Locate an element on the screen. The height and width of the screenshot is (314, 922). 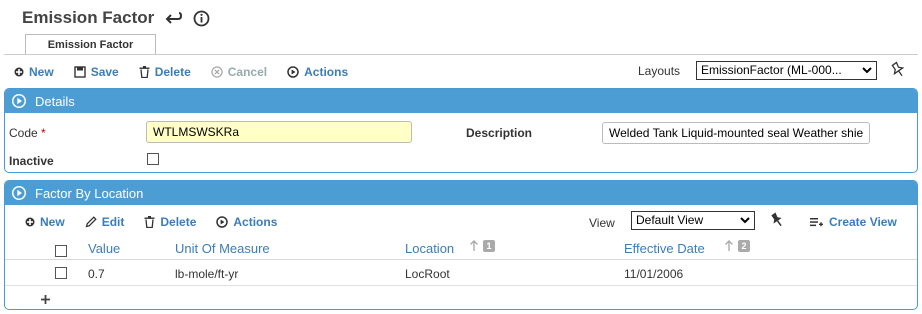
new-button-label: New is located at coordinates (41, 72).